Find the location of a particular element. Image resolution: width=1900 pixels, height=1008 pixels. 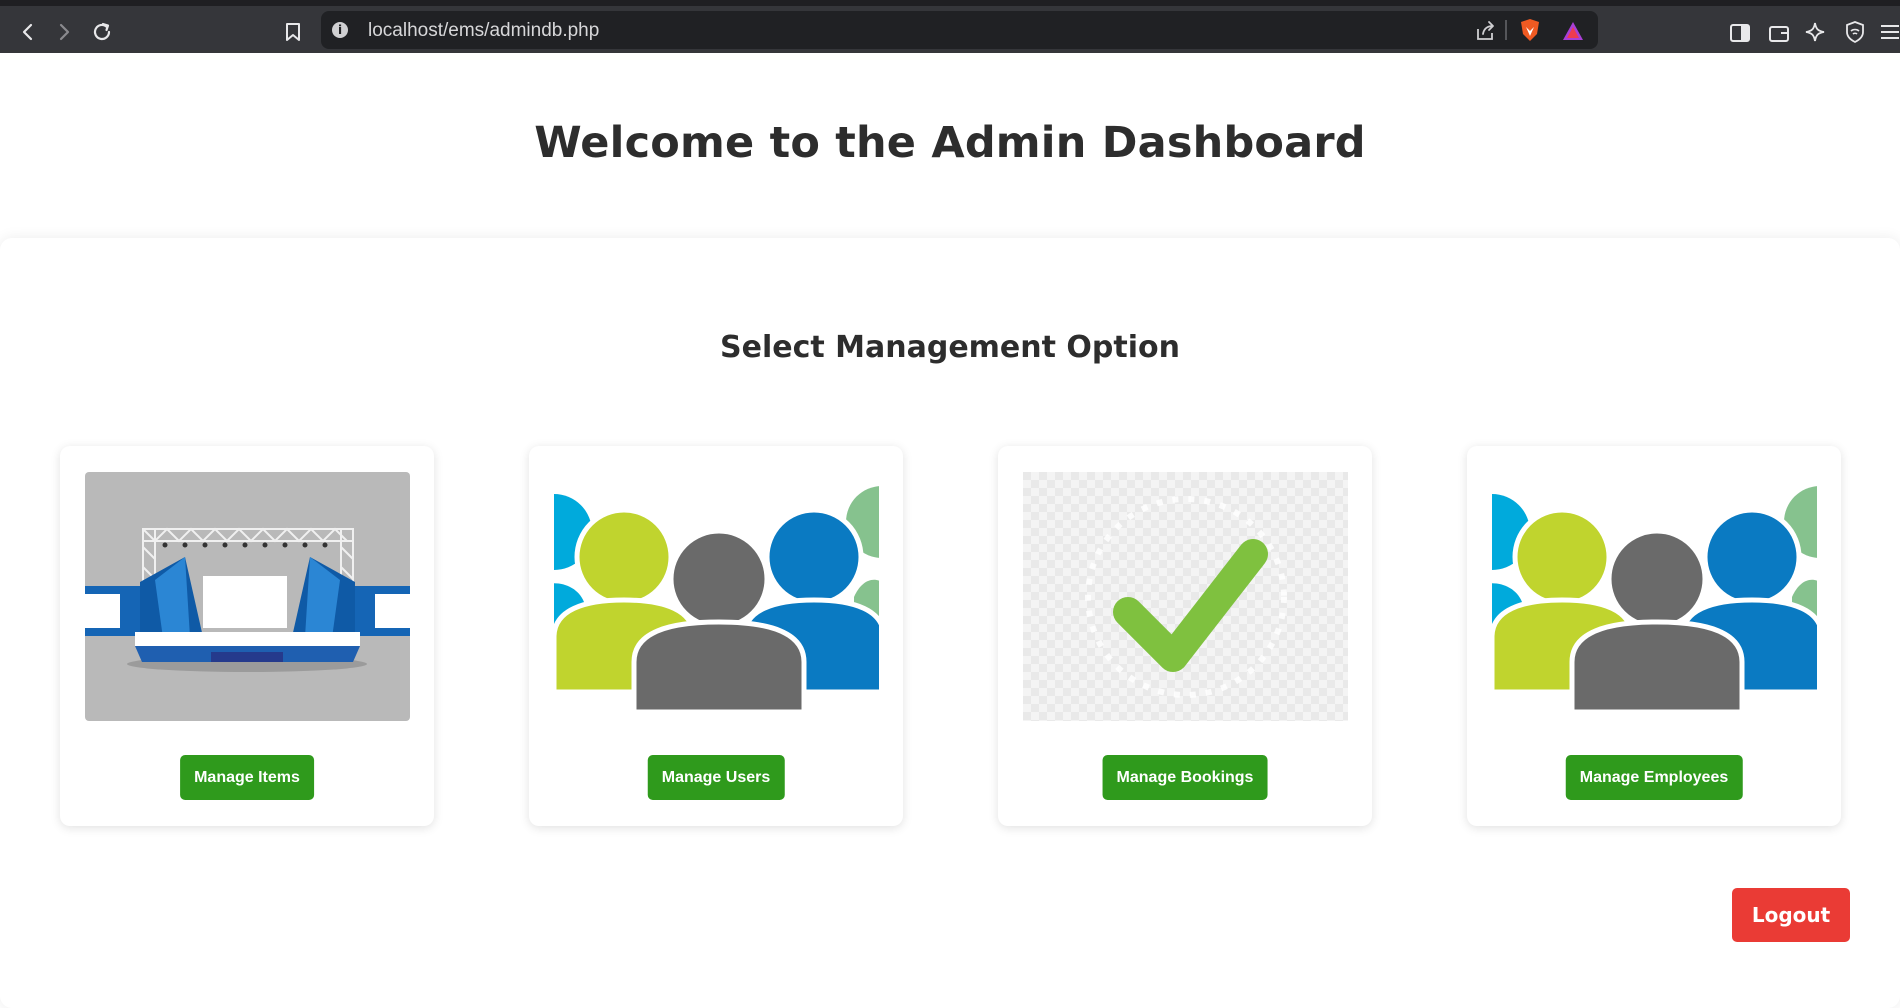

manage-items-button: Manage Items is located at coordinates (247, 777).